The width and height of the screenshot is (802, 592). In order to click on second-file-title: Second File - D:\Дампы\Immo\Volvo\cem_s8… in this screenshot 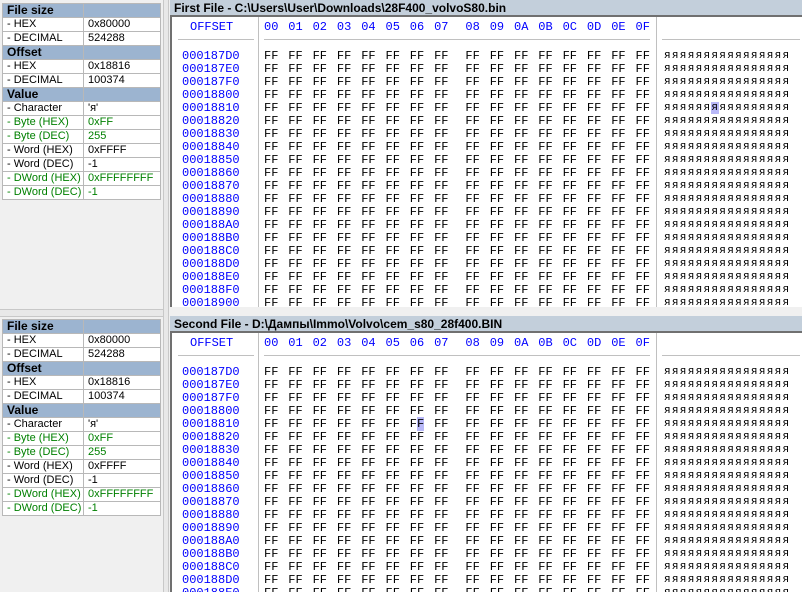, I will do `click(486, 324)`.